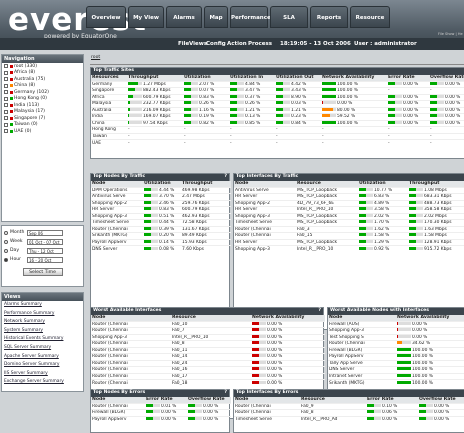 This screenshot has height=433, width=464. What do you see at coordinates (42, 374) in the screenshot?
I see `view-link: IIS Server Summary` at bounding box center [42, 374].